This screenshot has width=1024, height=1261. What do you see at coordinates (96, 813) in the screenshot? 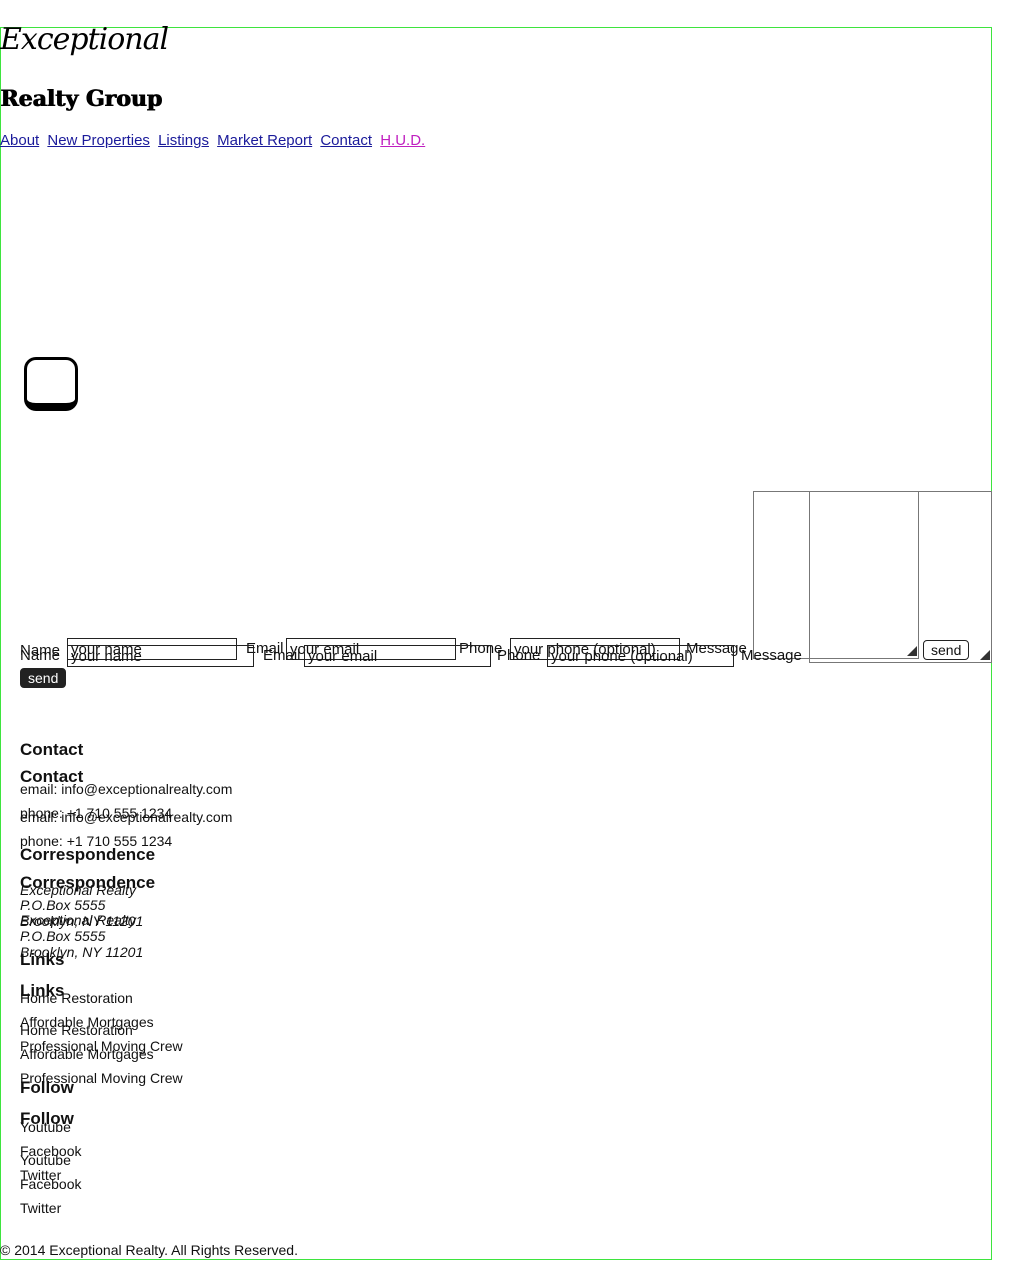
I see `contact-phone: phone: +1 710 555 1234` at bounding box center [96, 813].